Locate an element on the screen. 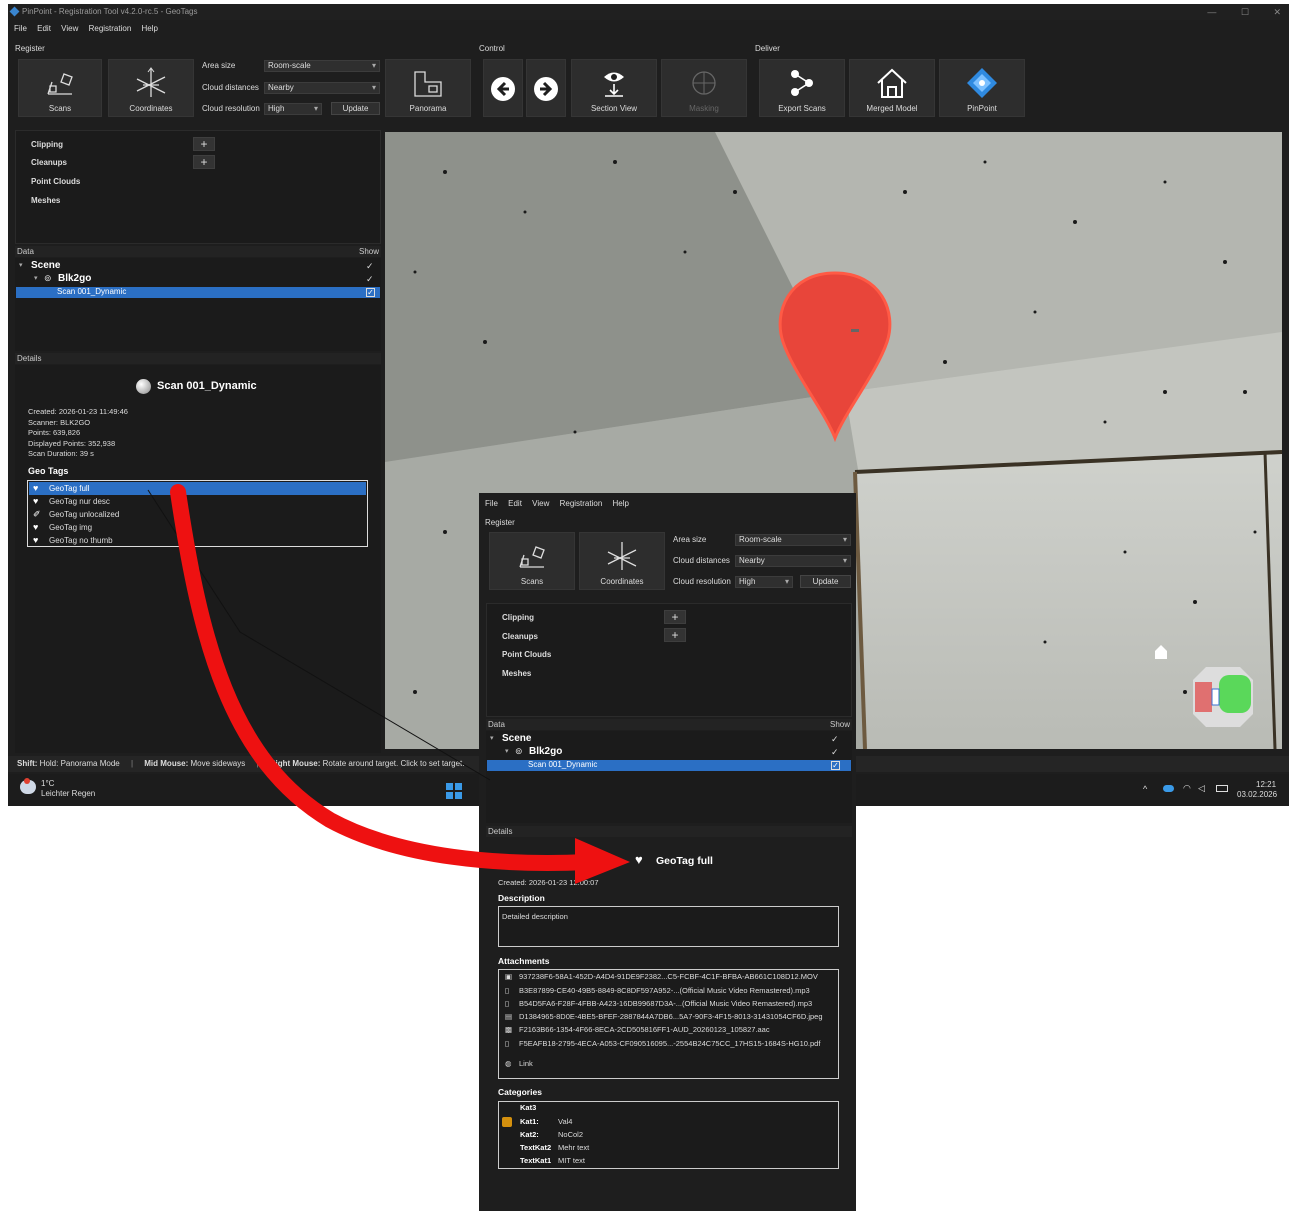 The image size is (1293, 1211). red-arrow is located at coordinates (383, 677).